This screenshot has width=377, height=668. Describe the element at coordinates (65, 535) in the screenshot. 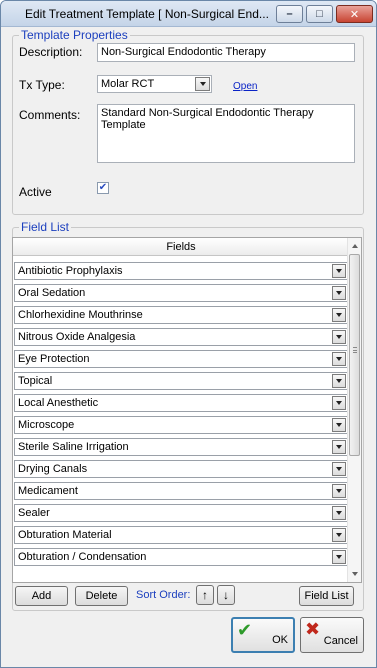

I see `field-row-label: Obturation Material` at that location.